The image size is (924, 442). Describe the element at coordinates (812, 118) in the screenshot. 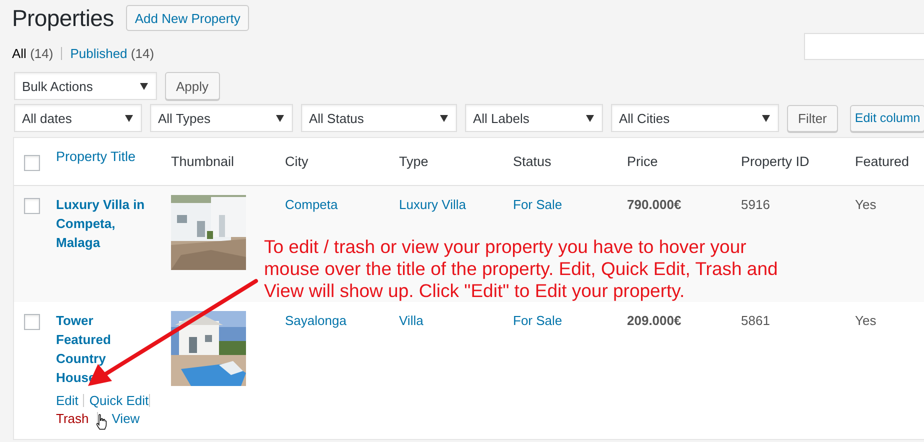

I see `filter-button: Filter` at that location.